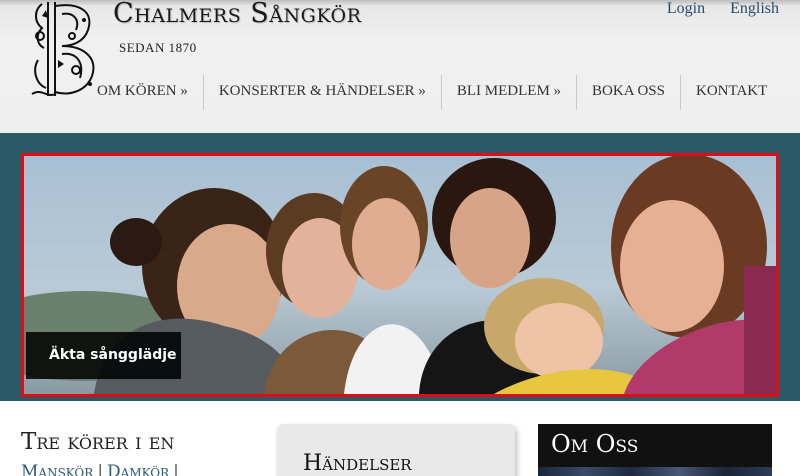  What do you see at coordinates (357, 463) in the screenshot?
I see `events-heading: Händelser` at bounding box center [357, 463].